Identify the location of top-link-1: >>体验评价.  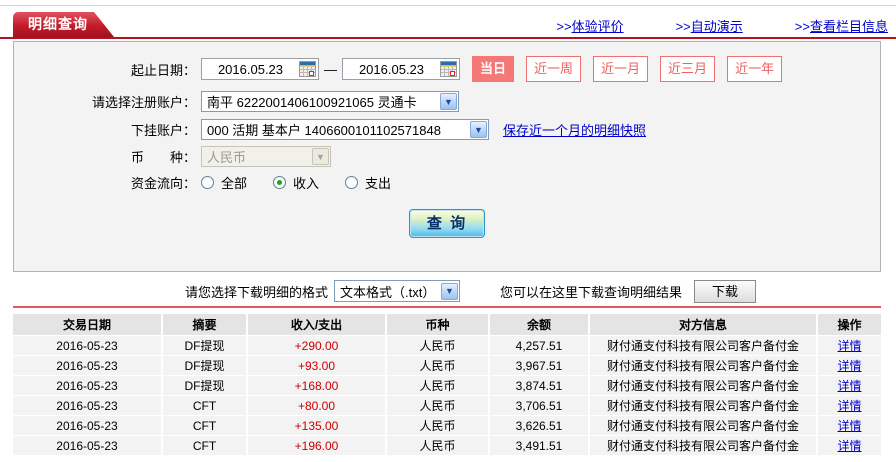
(589, 25).